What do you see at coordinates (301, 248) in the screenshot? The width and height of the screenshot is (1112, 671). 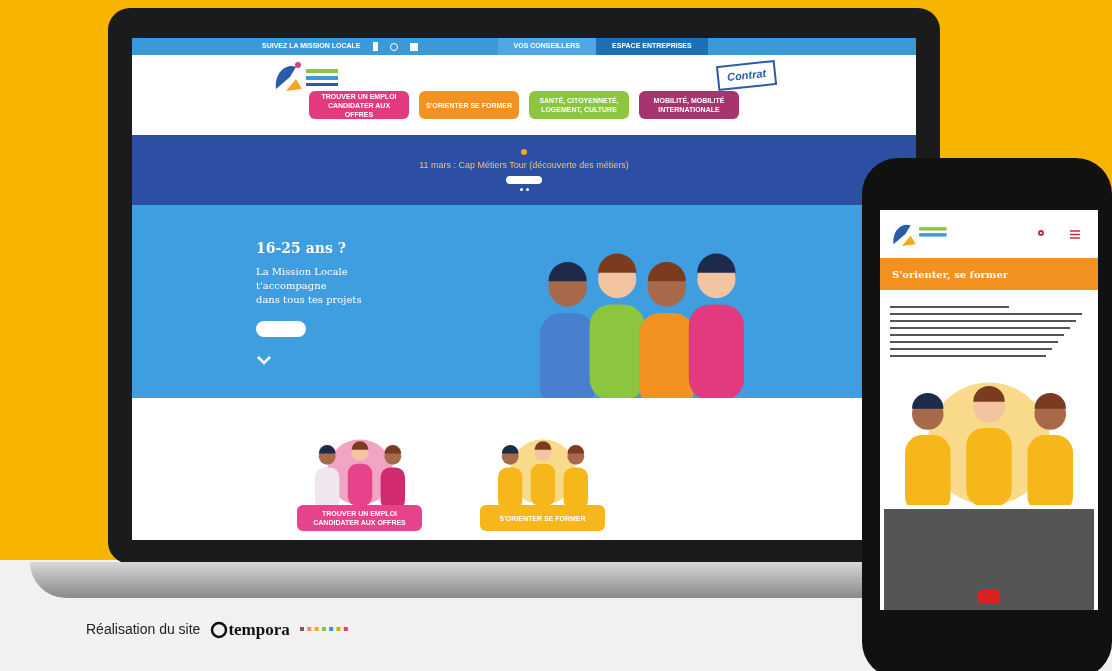 I see `hero-title: 16-25 ans ?` at bounding box center [301, 248].